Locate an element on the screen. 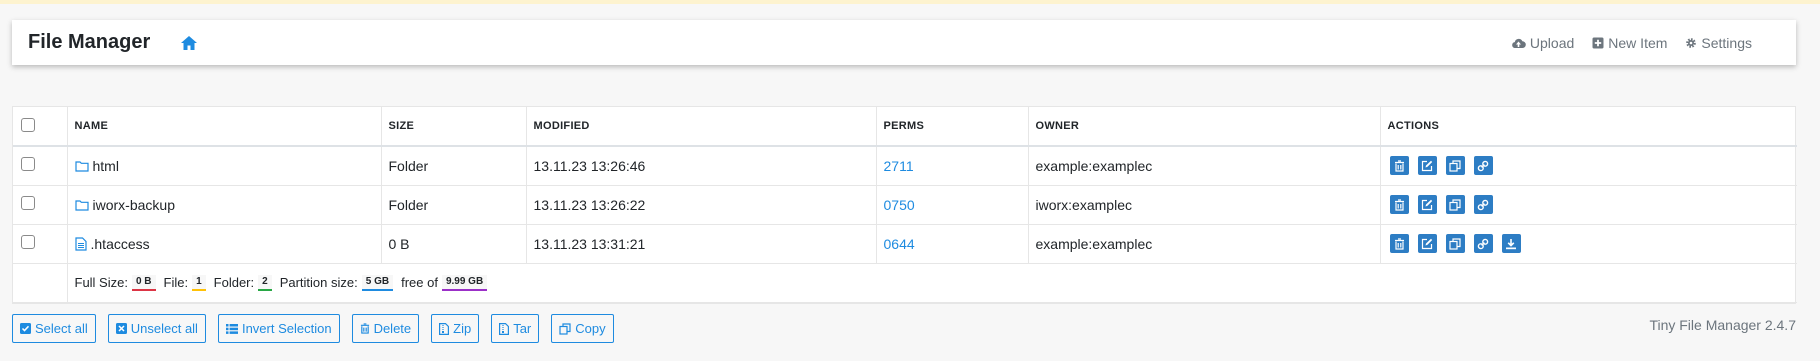 Image resolution: width=1820 pixels, height=361 pixels. download-button is located at coordinates (1511, 243).